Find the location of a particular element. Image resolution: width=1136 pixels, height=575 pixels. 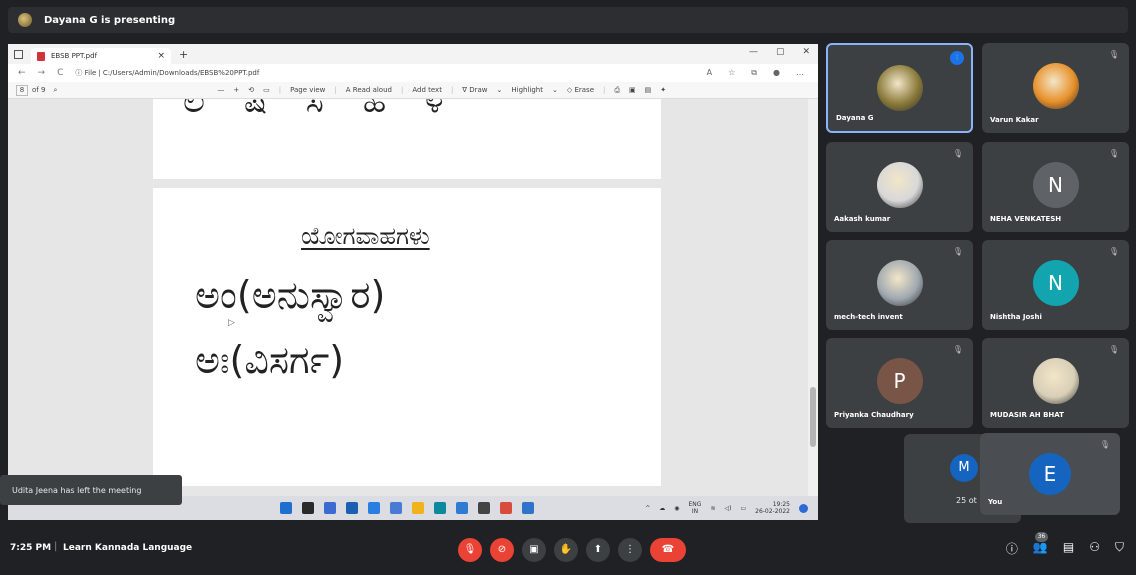

mic-off-icon: 🎙 is located at coordinates (470, 549).